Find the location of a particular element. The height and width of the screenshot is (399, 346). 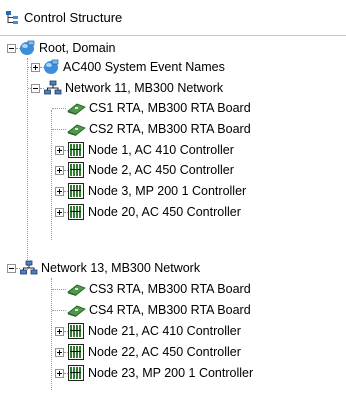

tree-item-rta-board: CS1 RTA, MB300 RTA Board is located at coordinates (173, 108).